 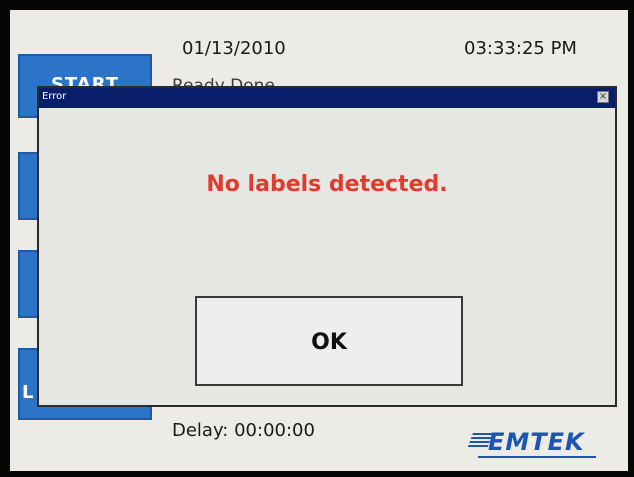 I want to click on error-message: No labels detected., so click(x=327, y=184).